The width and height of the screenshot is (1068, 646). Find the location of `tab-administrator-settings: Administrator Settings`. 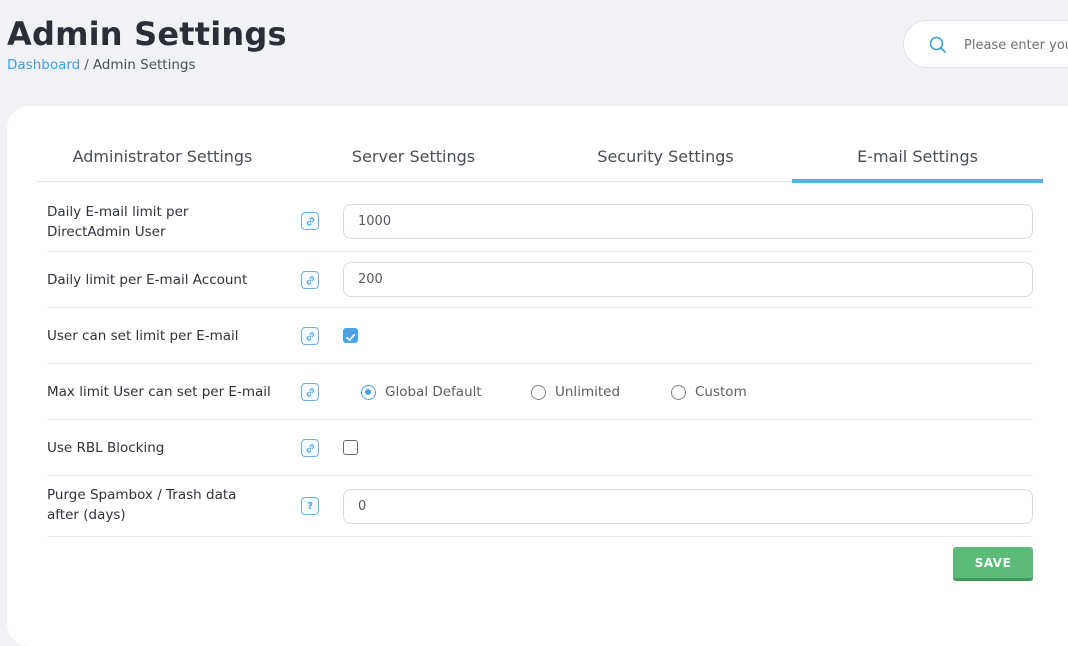

tab-administrator-settings: Administrator Settings is located at coordinates (162, 160).